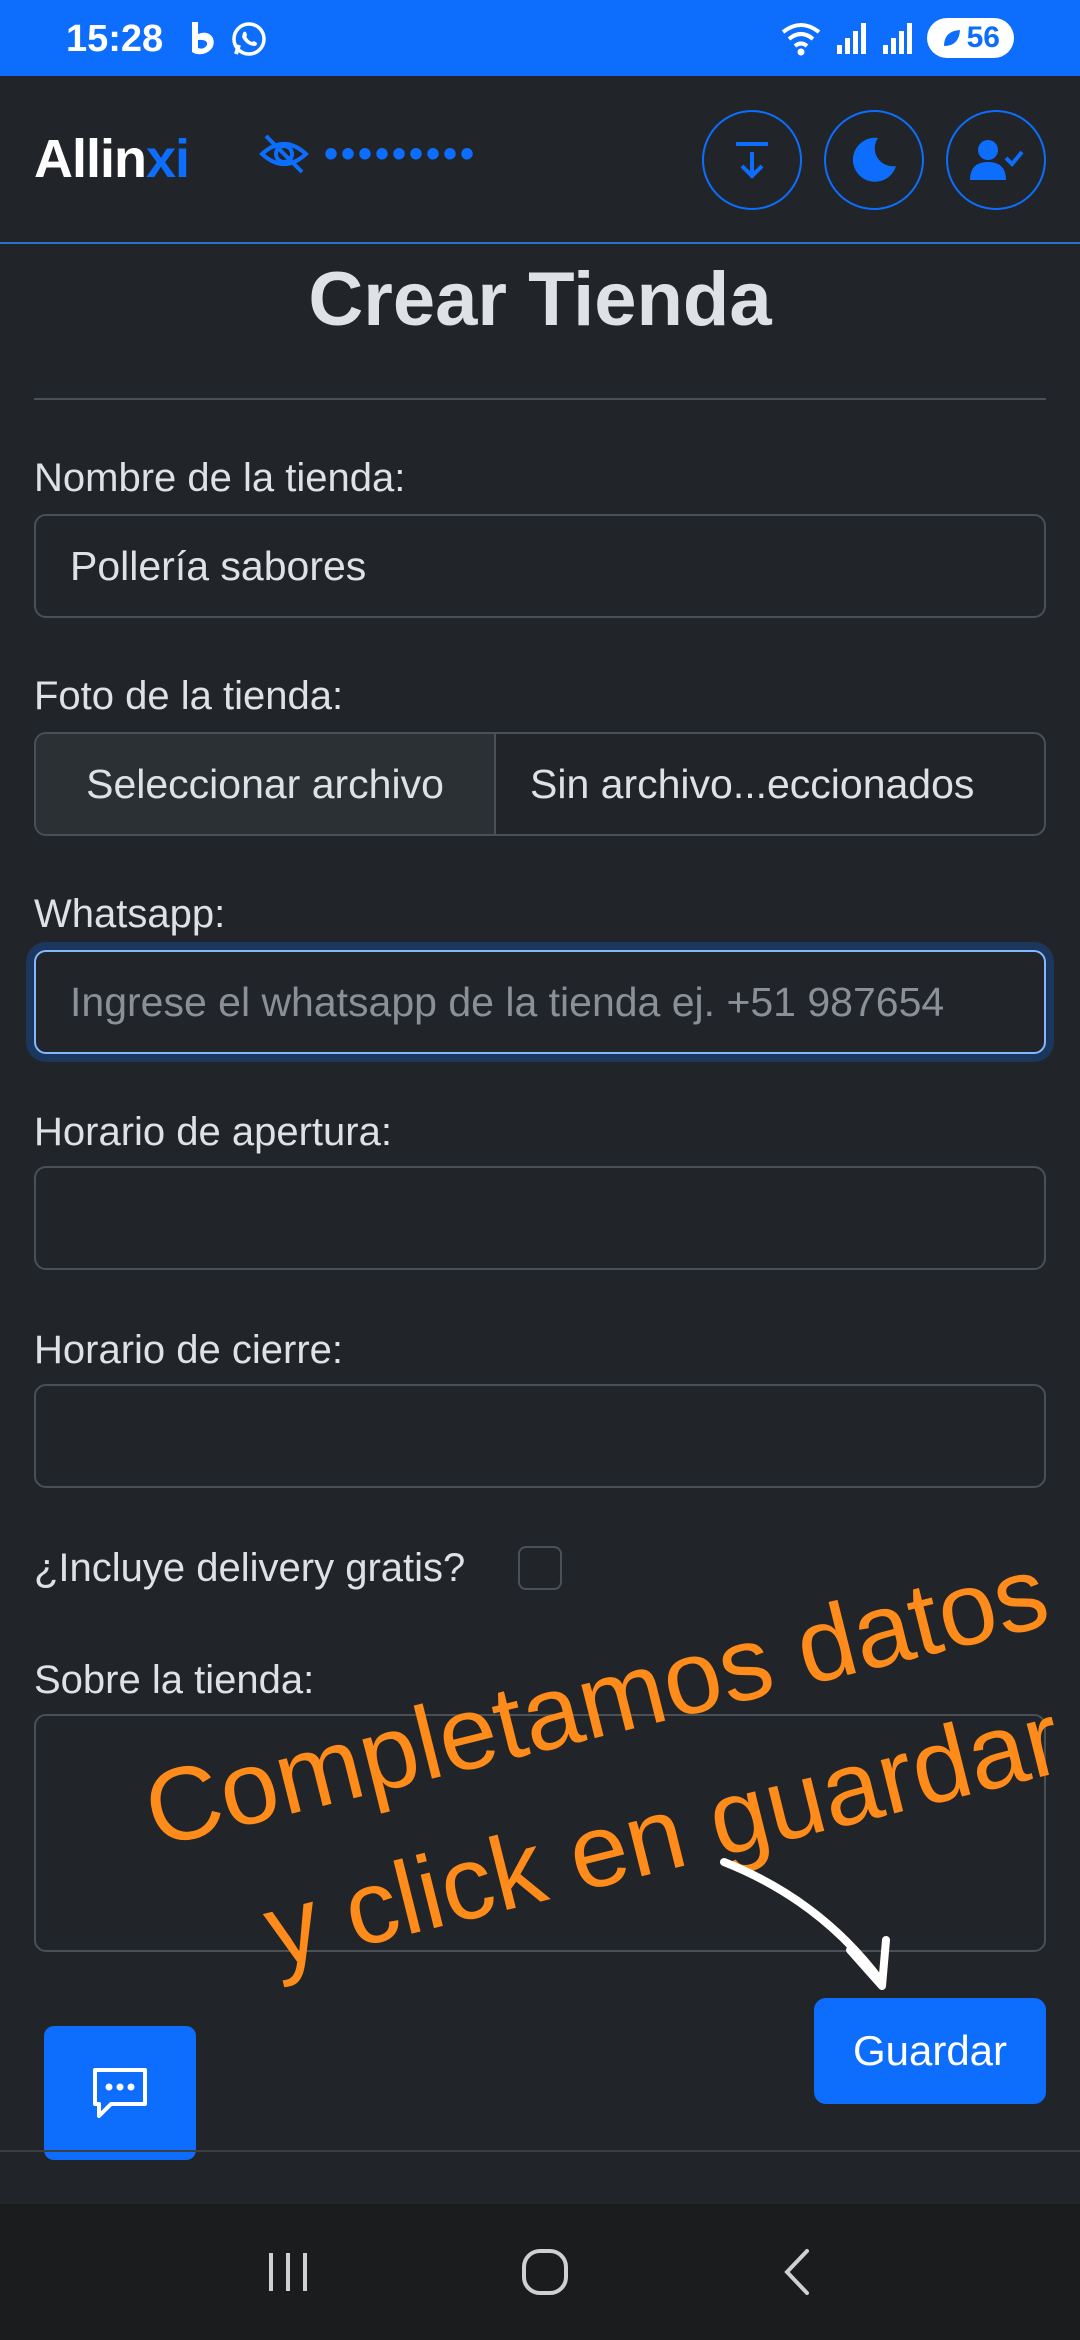 Image resolution: width=1080 pixels, height=2340 pixels. What do you see at coordinates (540, 1436) in the screenshot?
I see `closing-hours-input` at bounding box center [540, 1436].